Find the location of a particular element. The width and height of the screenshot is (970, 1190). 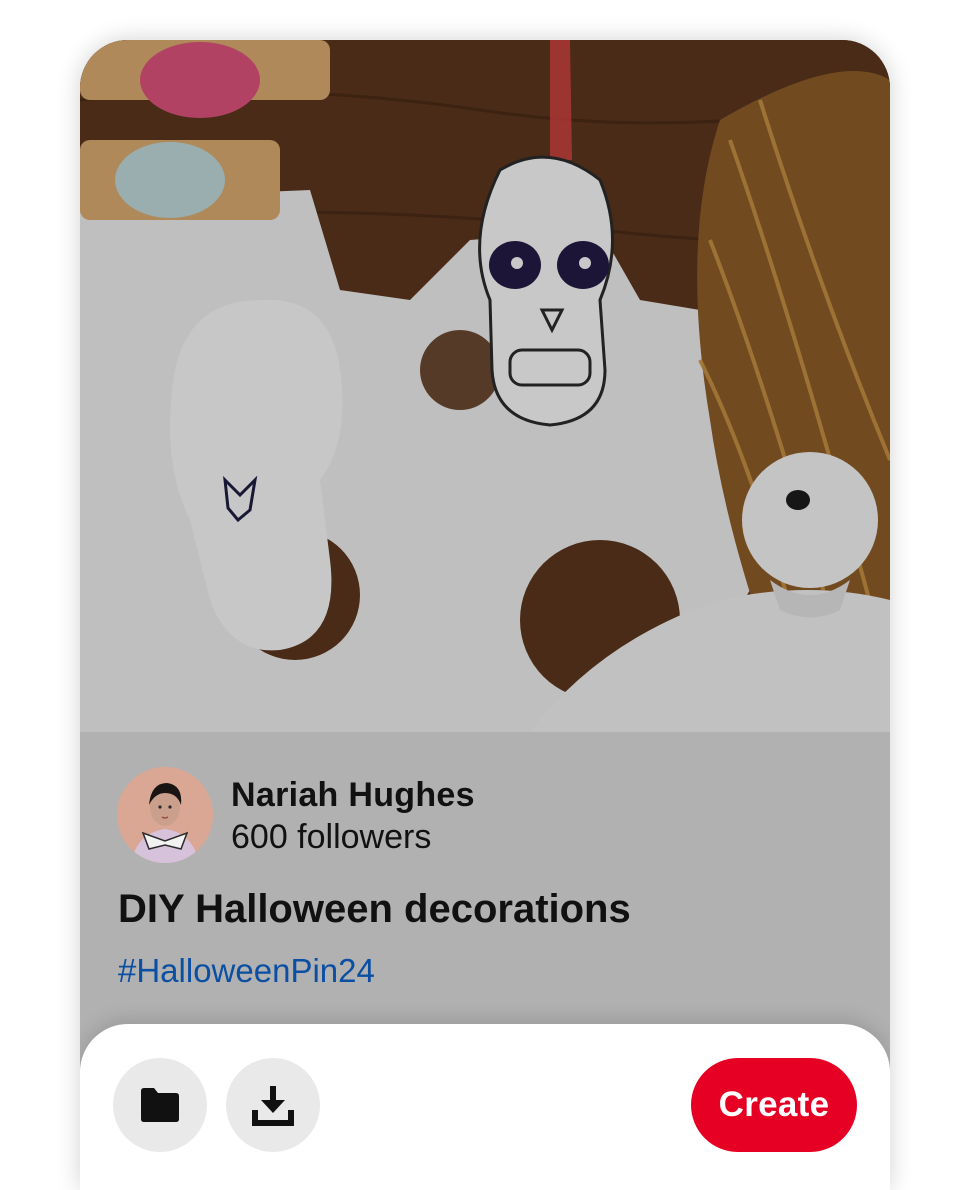

download-icon is located at coordinates (273, 1106).